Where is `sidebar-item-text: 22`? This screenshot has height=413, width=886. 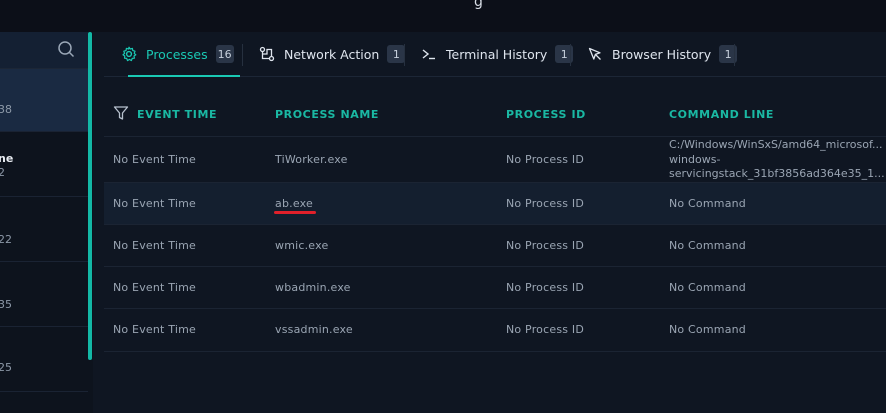
sidebar-item-text: 22 is located at coordinates (6, 239).